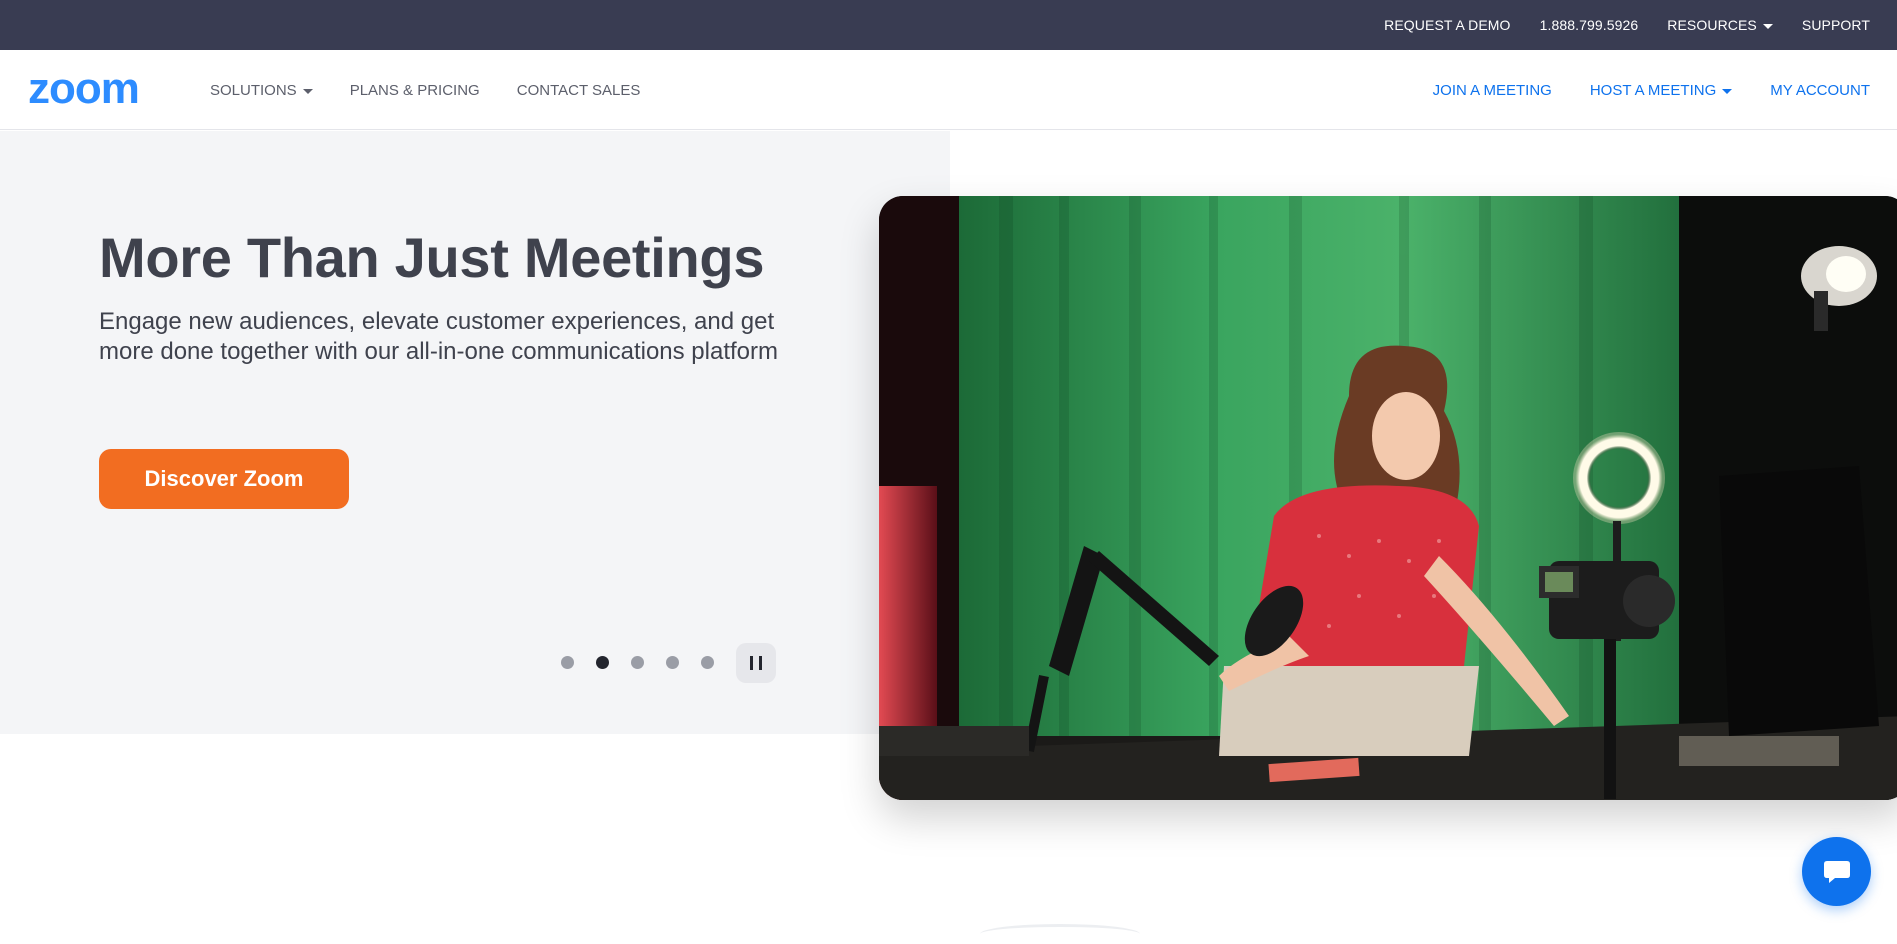 The height and width of the screenshot is (944, 1897). I want to click on support-link: SUPPORT, so click(1836, 25).